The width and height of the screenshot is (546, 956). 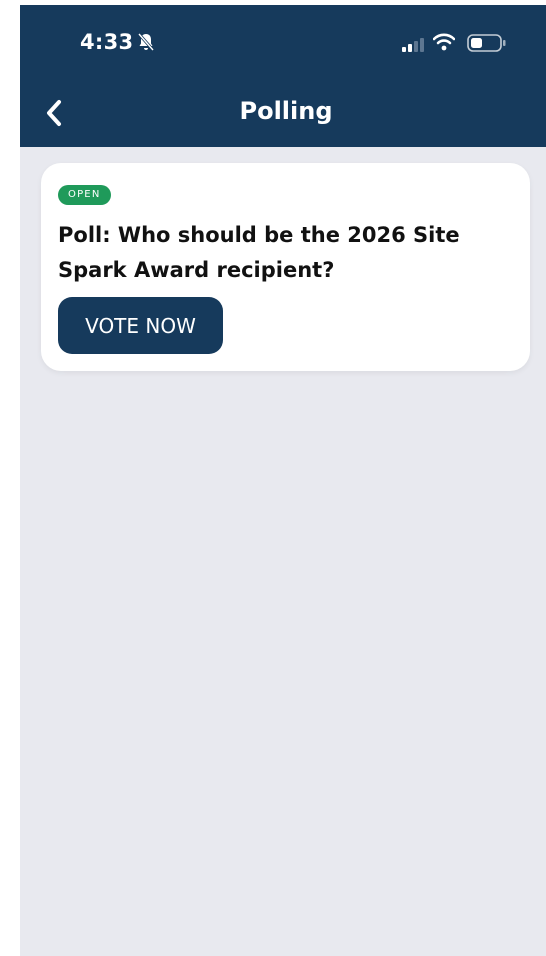 What do you see at coordinates (140, 325) in the screenshot?
I see `vote-now-button: VOTE NOW` at bounding box center [140, 325].